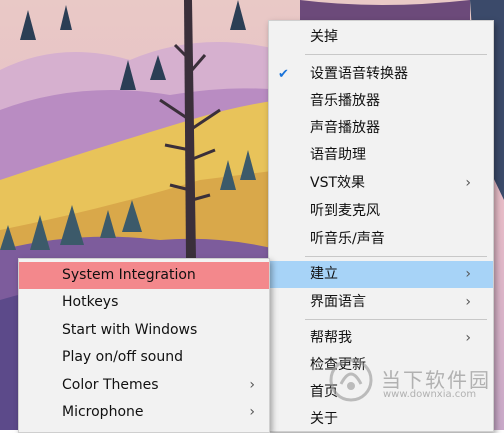  Describe the element at coordinates (381, 37) in the screenshot. I see `menu-item-close: 关掉` at that location.